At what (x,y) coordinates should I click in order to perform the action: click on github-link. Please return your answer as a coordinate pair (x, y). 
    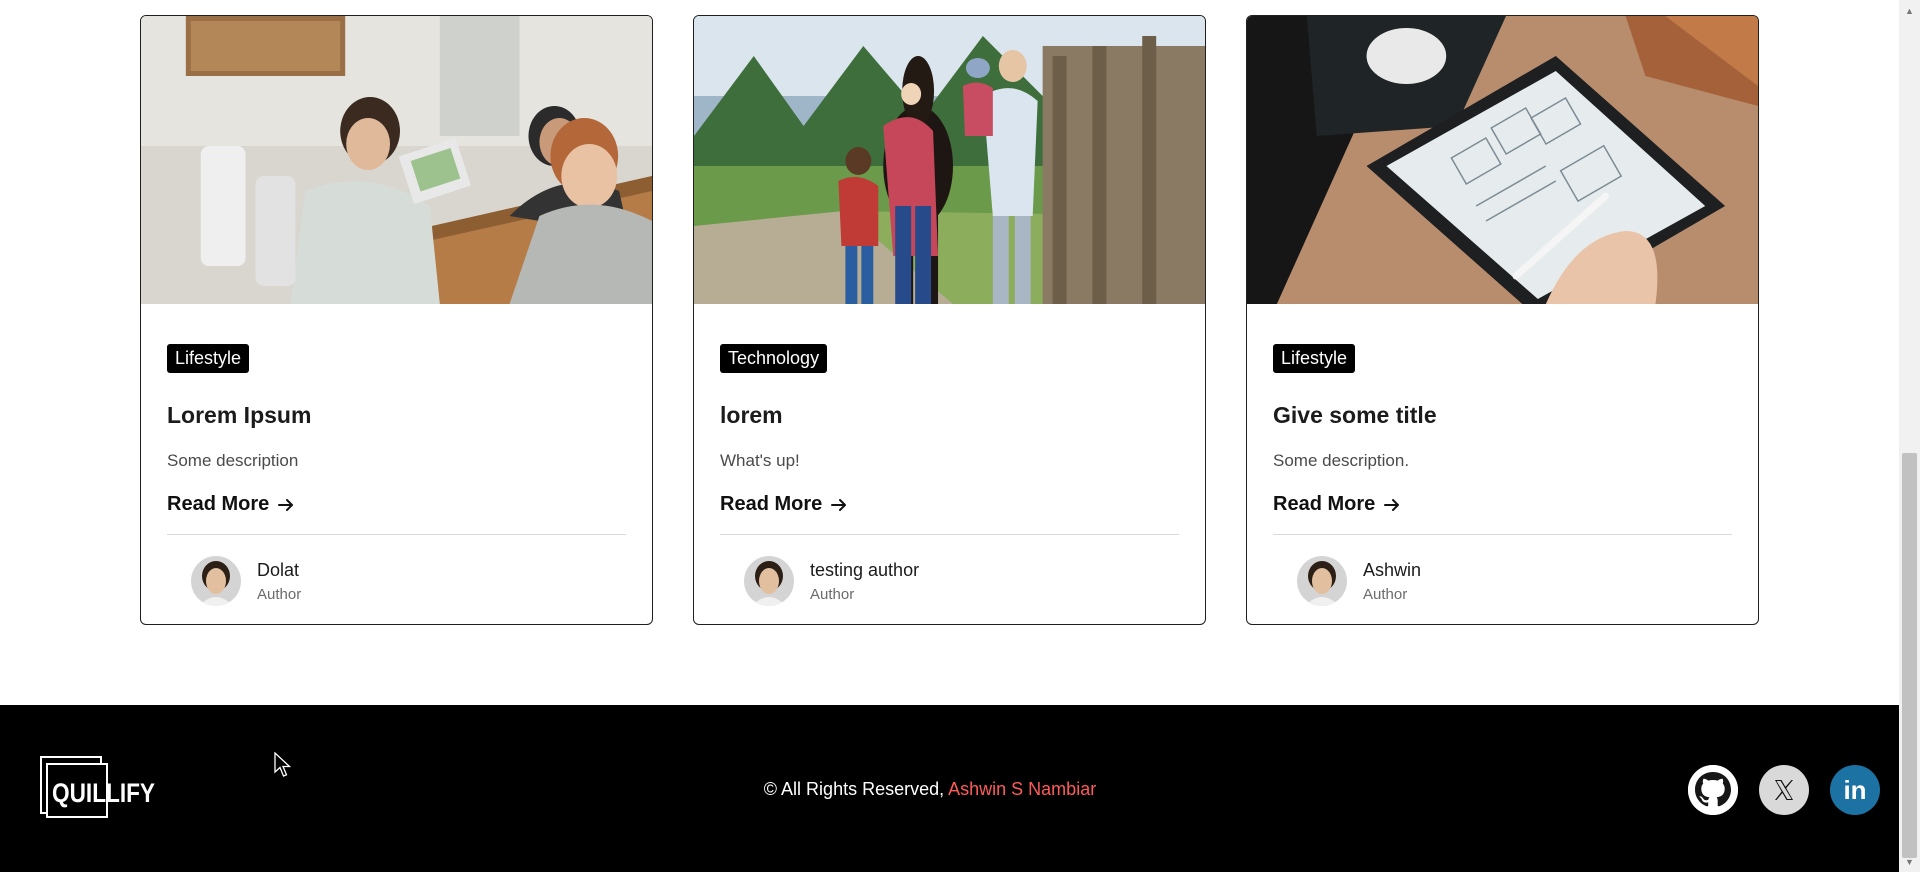
    Looking at the image, I should click on (1713, 790).